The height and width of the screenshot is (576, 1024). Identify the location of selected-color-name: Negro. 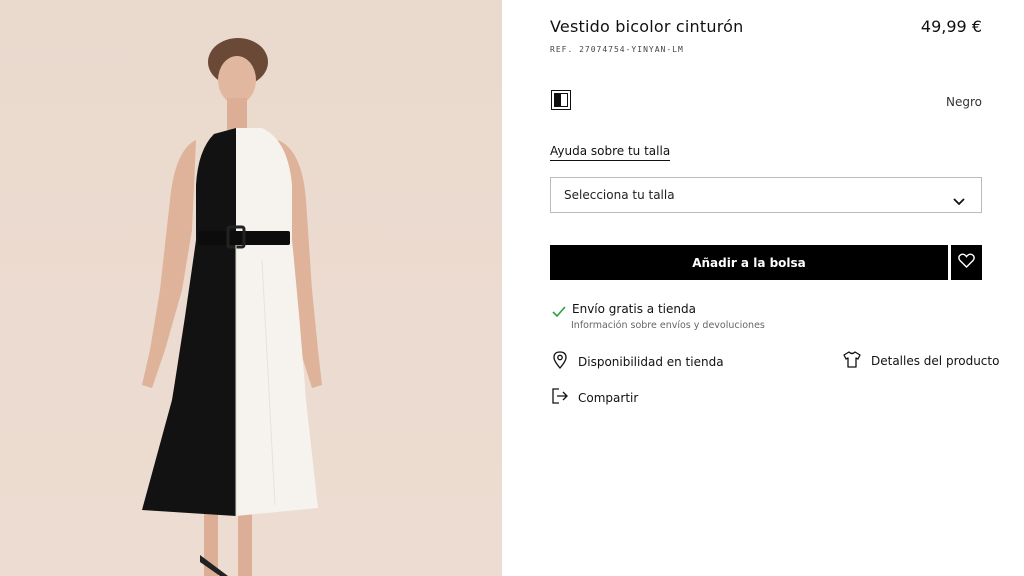
(964, 102).